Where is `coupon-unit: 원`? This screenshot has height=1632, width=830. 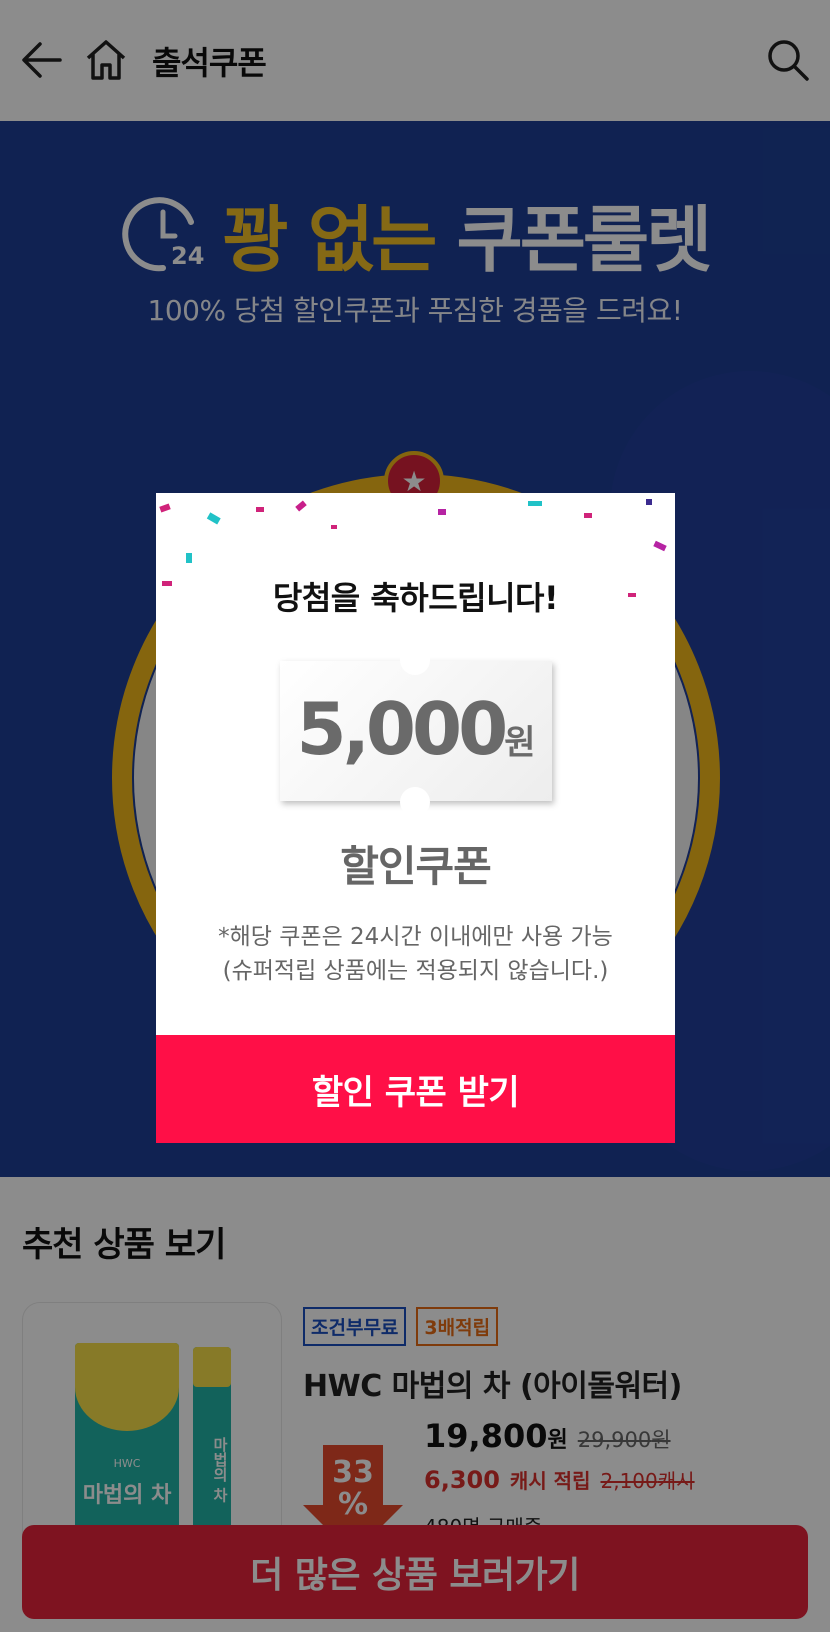 coupon-unit: 원 is located at coordinates (520, 743).